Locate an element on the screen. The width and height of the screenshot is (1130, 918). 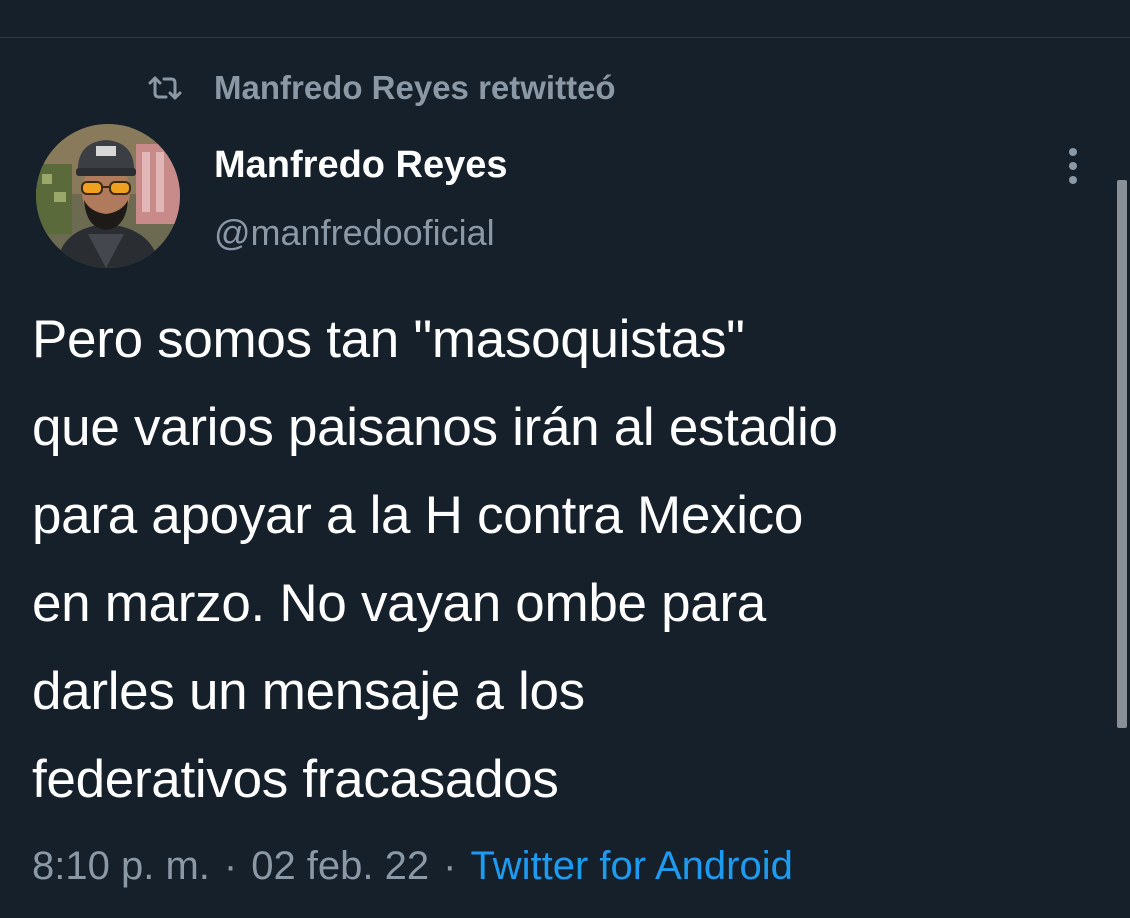
more-options-button is located at coordinates (1073, 168).